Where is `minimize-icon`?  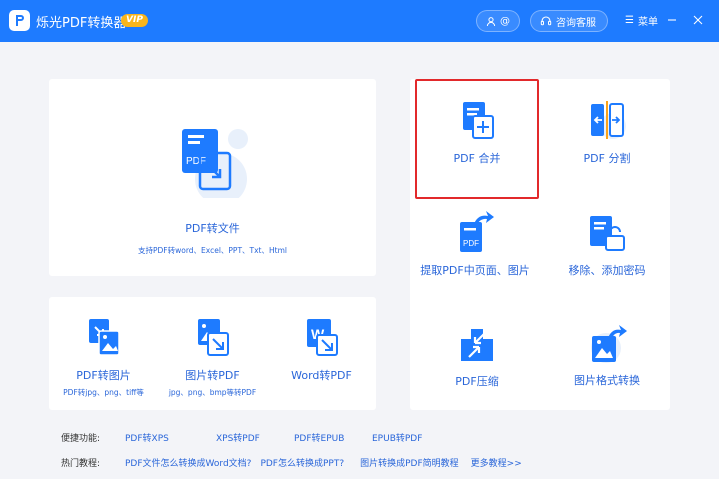 minimize-icon is located at coordinates (672, 20).